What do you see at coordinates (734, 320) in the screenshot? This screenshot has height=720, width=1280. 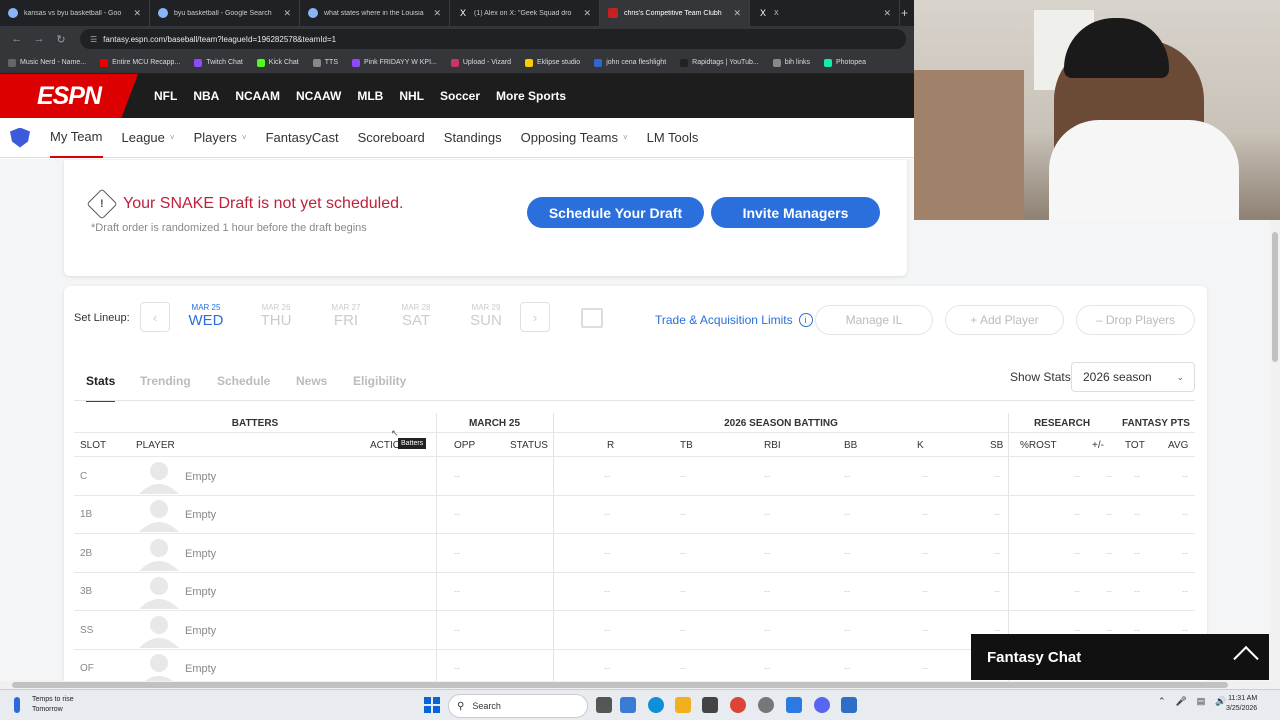 I see `trade-limits-link: Trade & Acquisition Limits i` at bounding box center [734, 320].